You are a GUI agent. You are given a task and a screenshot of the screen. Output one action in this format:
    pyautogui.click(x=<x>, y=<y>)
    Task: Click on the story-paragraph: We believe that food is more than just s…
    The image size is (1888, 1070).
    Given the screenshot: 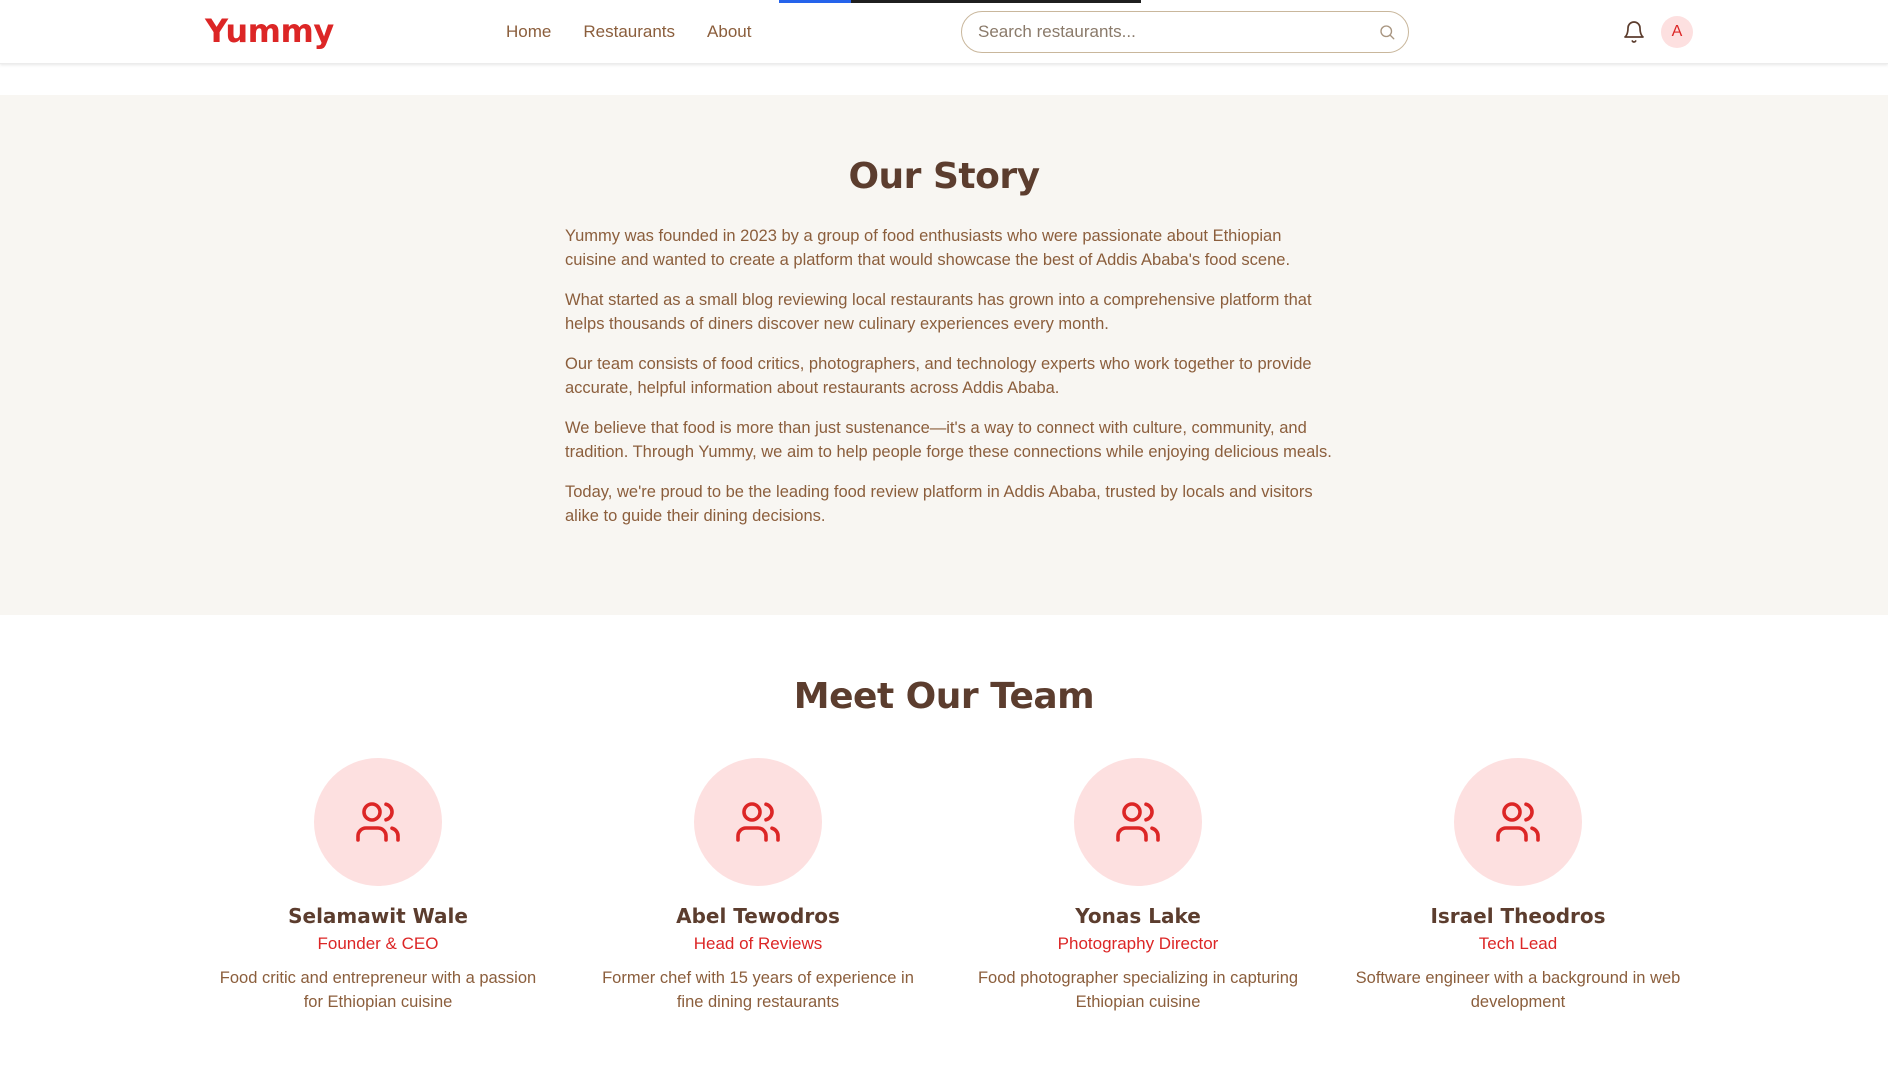 What is the action you would take?
    pyautogui.click(x=948, y=440)
    